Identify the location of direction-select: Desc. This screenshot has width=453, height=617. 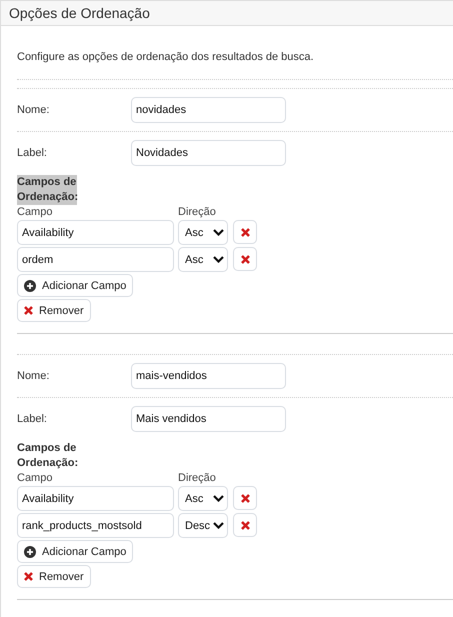
(203, 525).